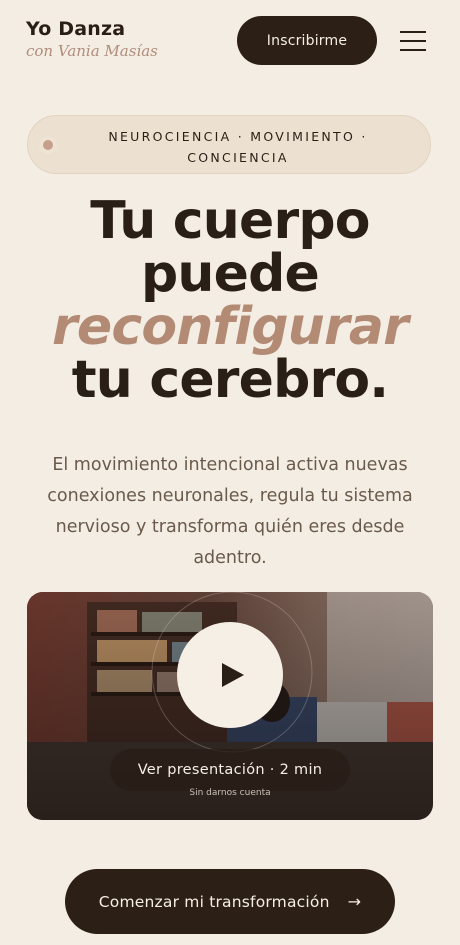 The width and height of the screenshot is (460, 945). What do you see at coordinates (307, 40) in the screenshot?
I see `signup-button: Inscribirme` at bounding box center [307, 40].